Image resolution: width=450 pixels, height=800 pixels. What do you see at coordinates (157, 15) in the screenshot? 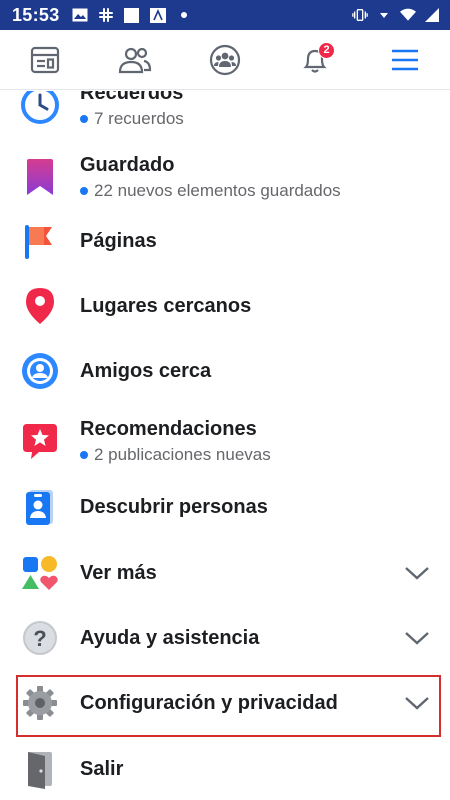
I see `font-icon` at bounding box center [157, 15].